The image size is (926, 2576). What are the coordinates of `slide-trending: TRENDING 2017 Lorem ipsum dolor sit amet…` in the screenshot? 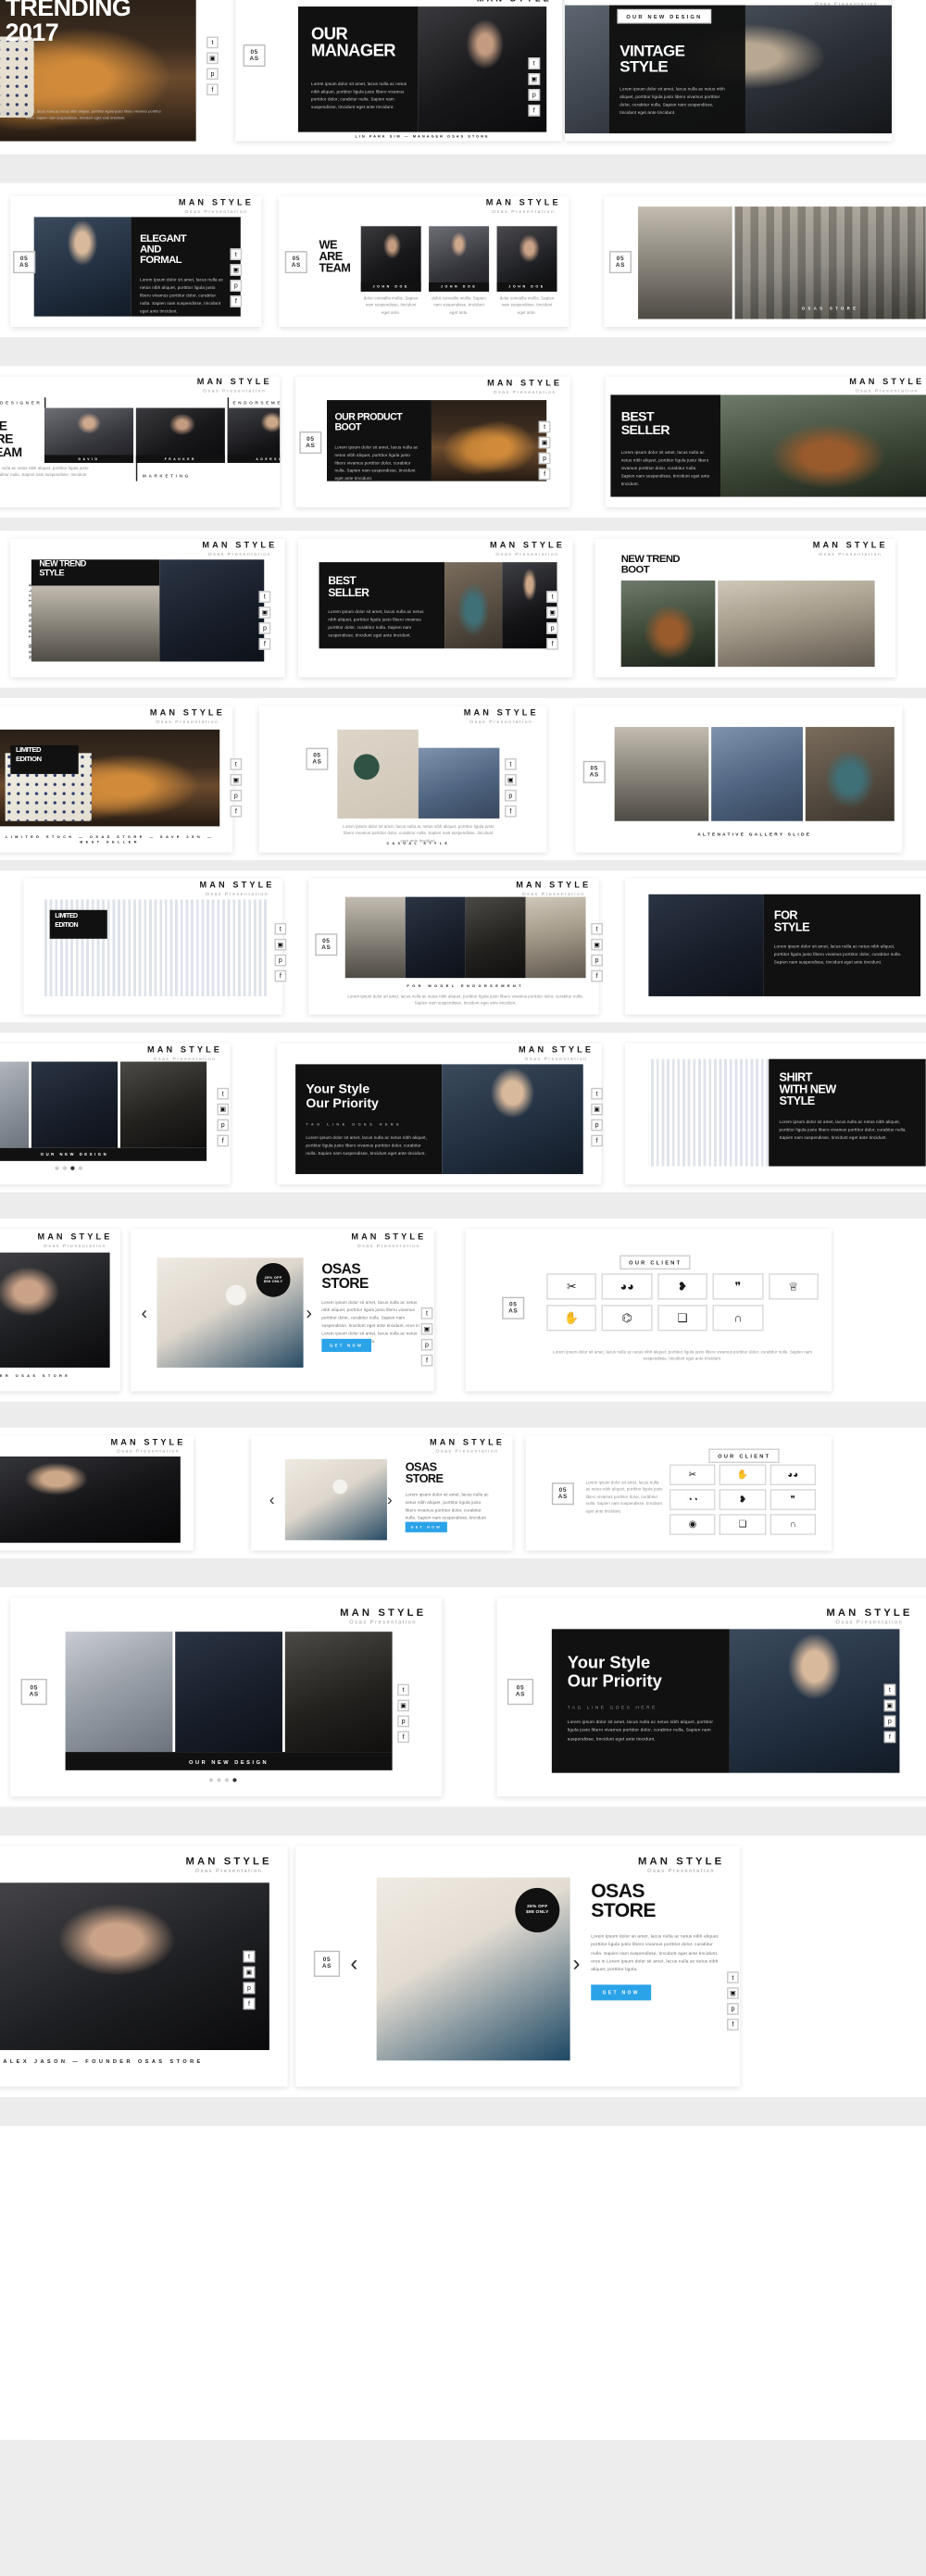 It's located at (98, 71).